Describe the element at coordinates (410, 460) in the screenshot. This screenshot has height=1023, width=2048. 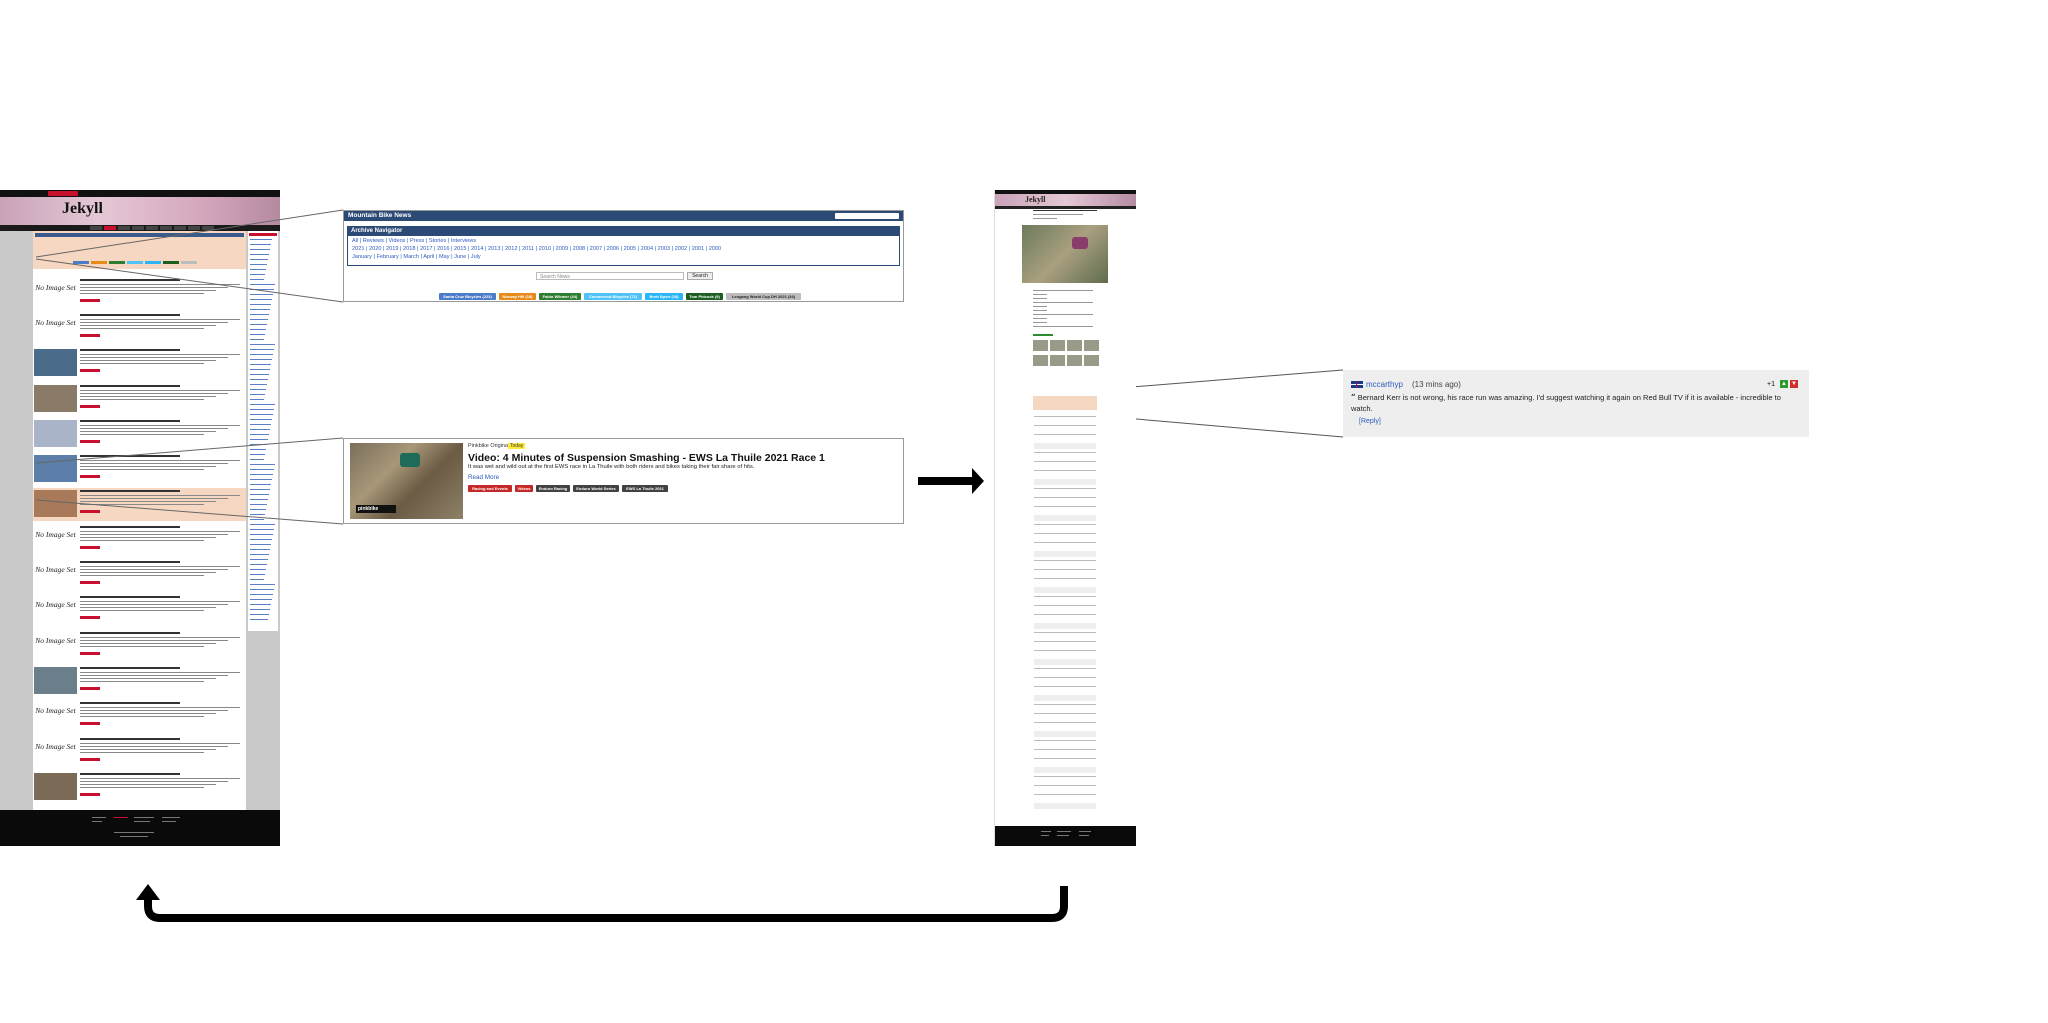
I see `rider-figure` at that location.